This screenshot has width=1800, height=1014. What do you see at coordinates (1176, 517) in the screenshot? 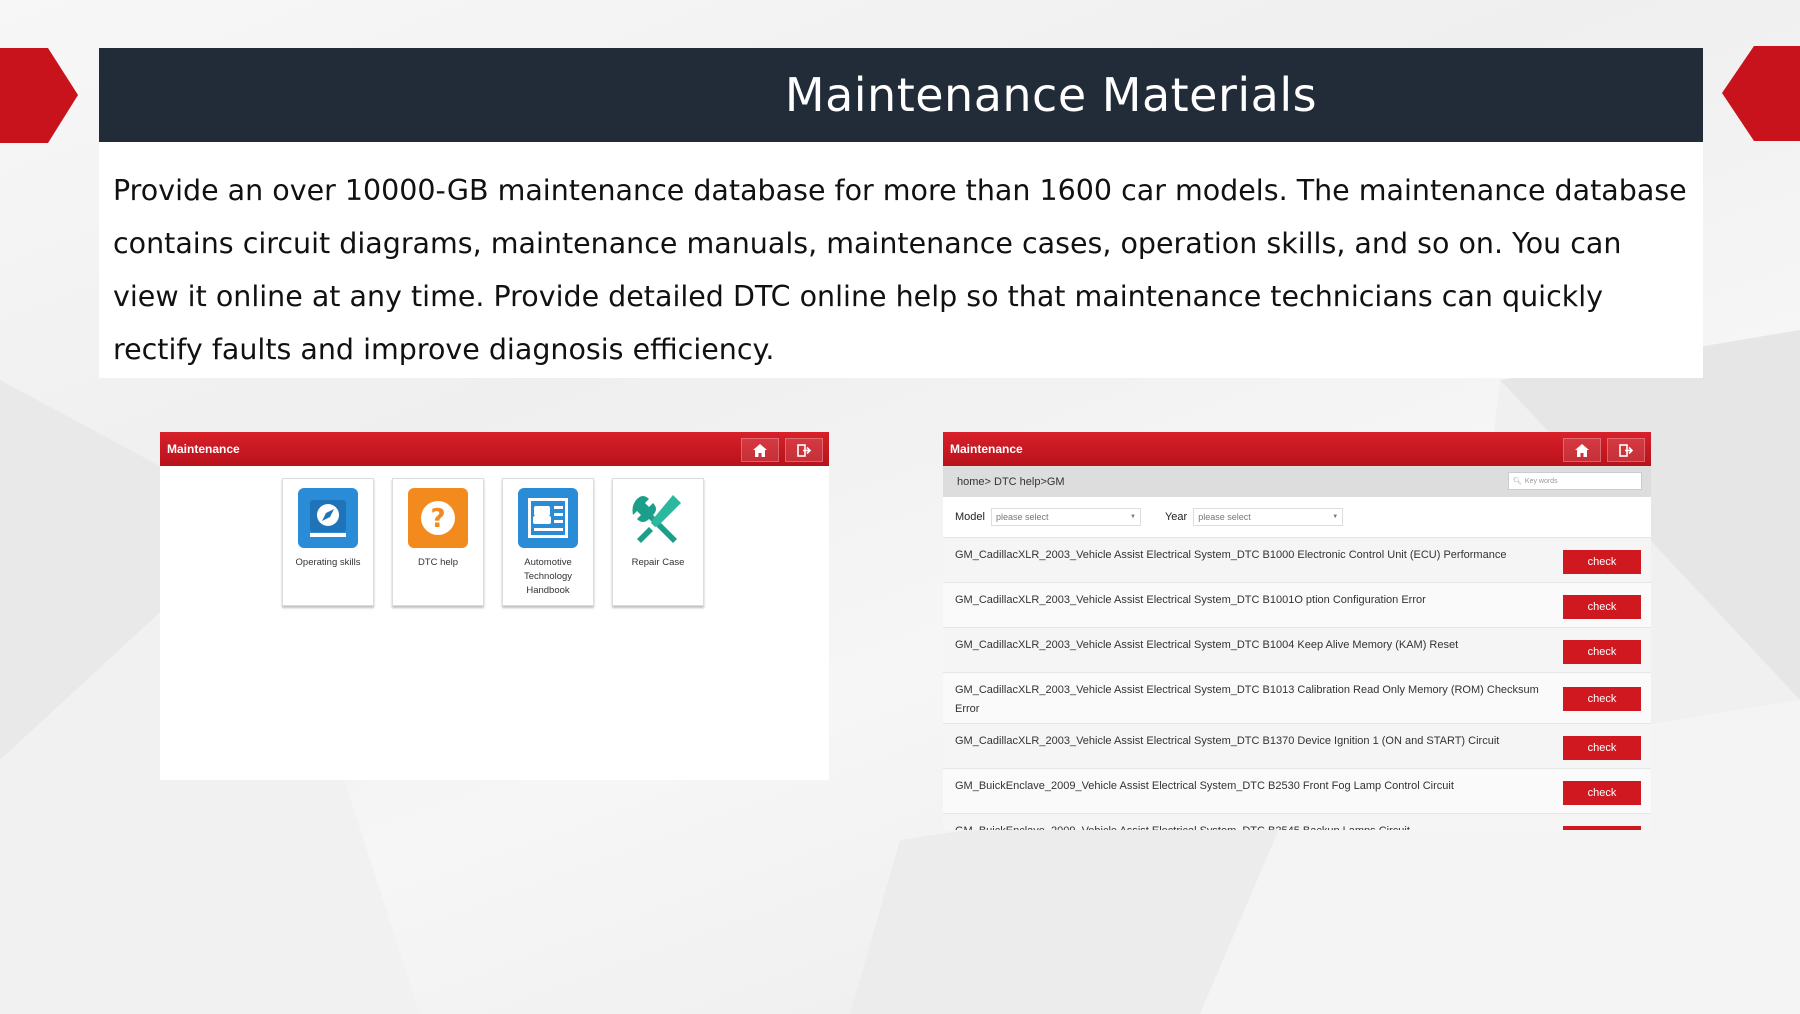
I see `year-label: Year` at bounding box center [1176, 517].